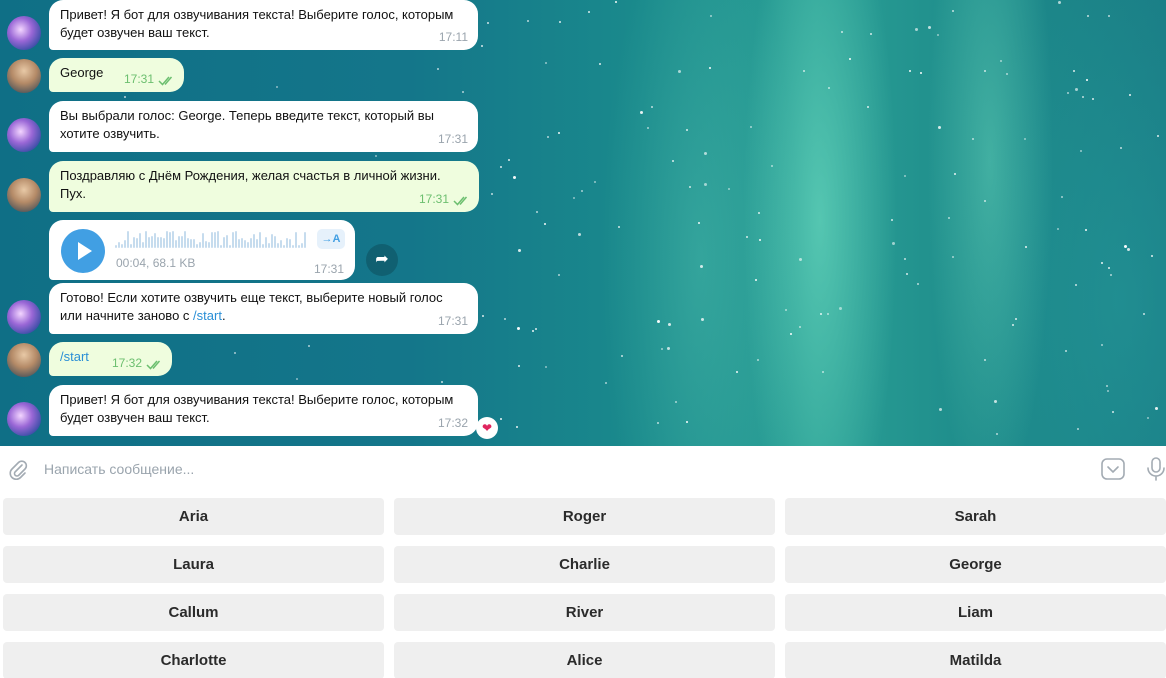 The image size is (1166, 678). I want to click on voice-button-river: River, so click(584, 612).